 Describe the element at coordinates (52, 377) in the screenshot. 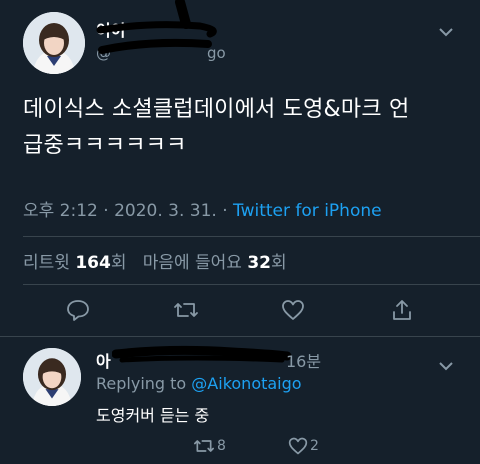

I see `reply-author-avatar` at that location.